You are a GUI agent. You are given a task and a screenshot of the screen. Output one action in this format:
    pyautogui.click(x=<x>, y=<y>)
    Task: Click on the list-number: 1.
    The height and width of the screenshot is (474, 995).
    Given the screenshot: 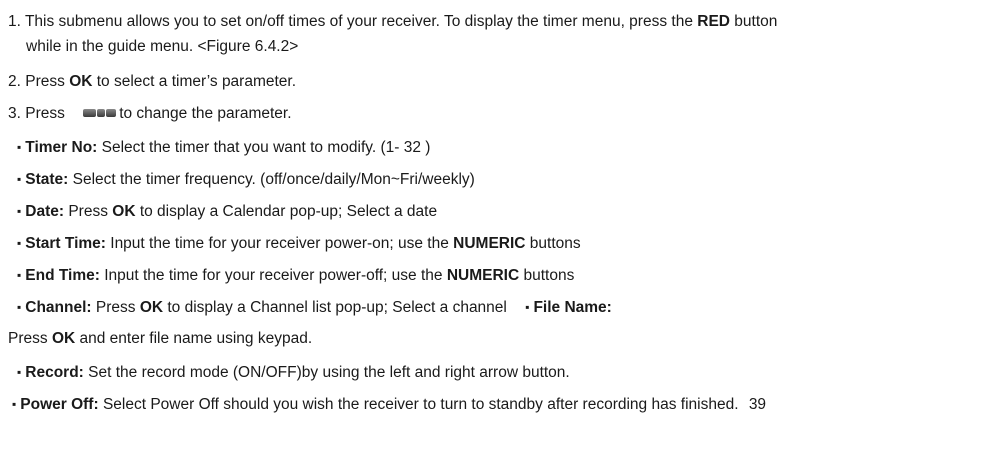 What is the action you would take?
    pyautogui.click(x=14, y=21)
    